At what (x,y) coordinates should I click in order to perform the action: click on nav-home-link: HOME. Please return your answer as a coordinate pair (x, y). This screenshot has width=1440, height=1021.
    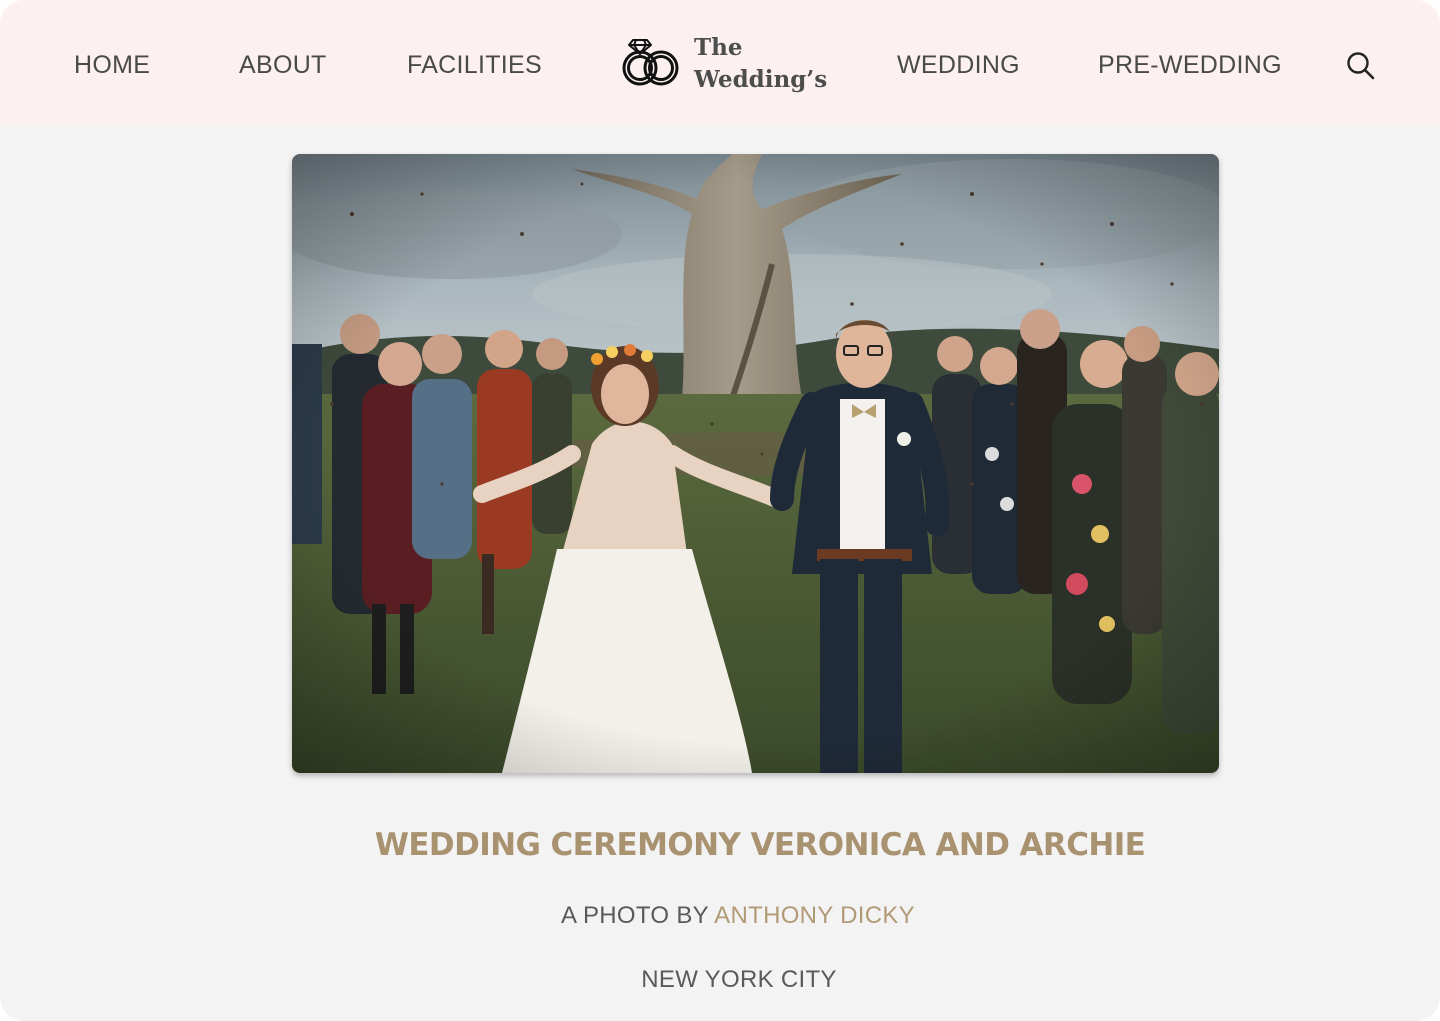
    Looking at the image, I should click on (112, 65).